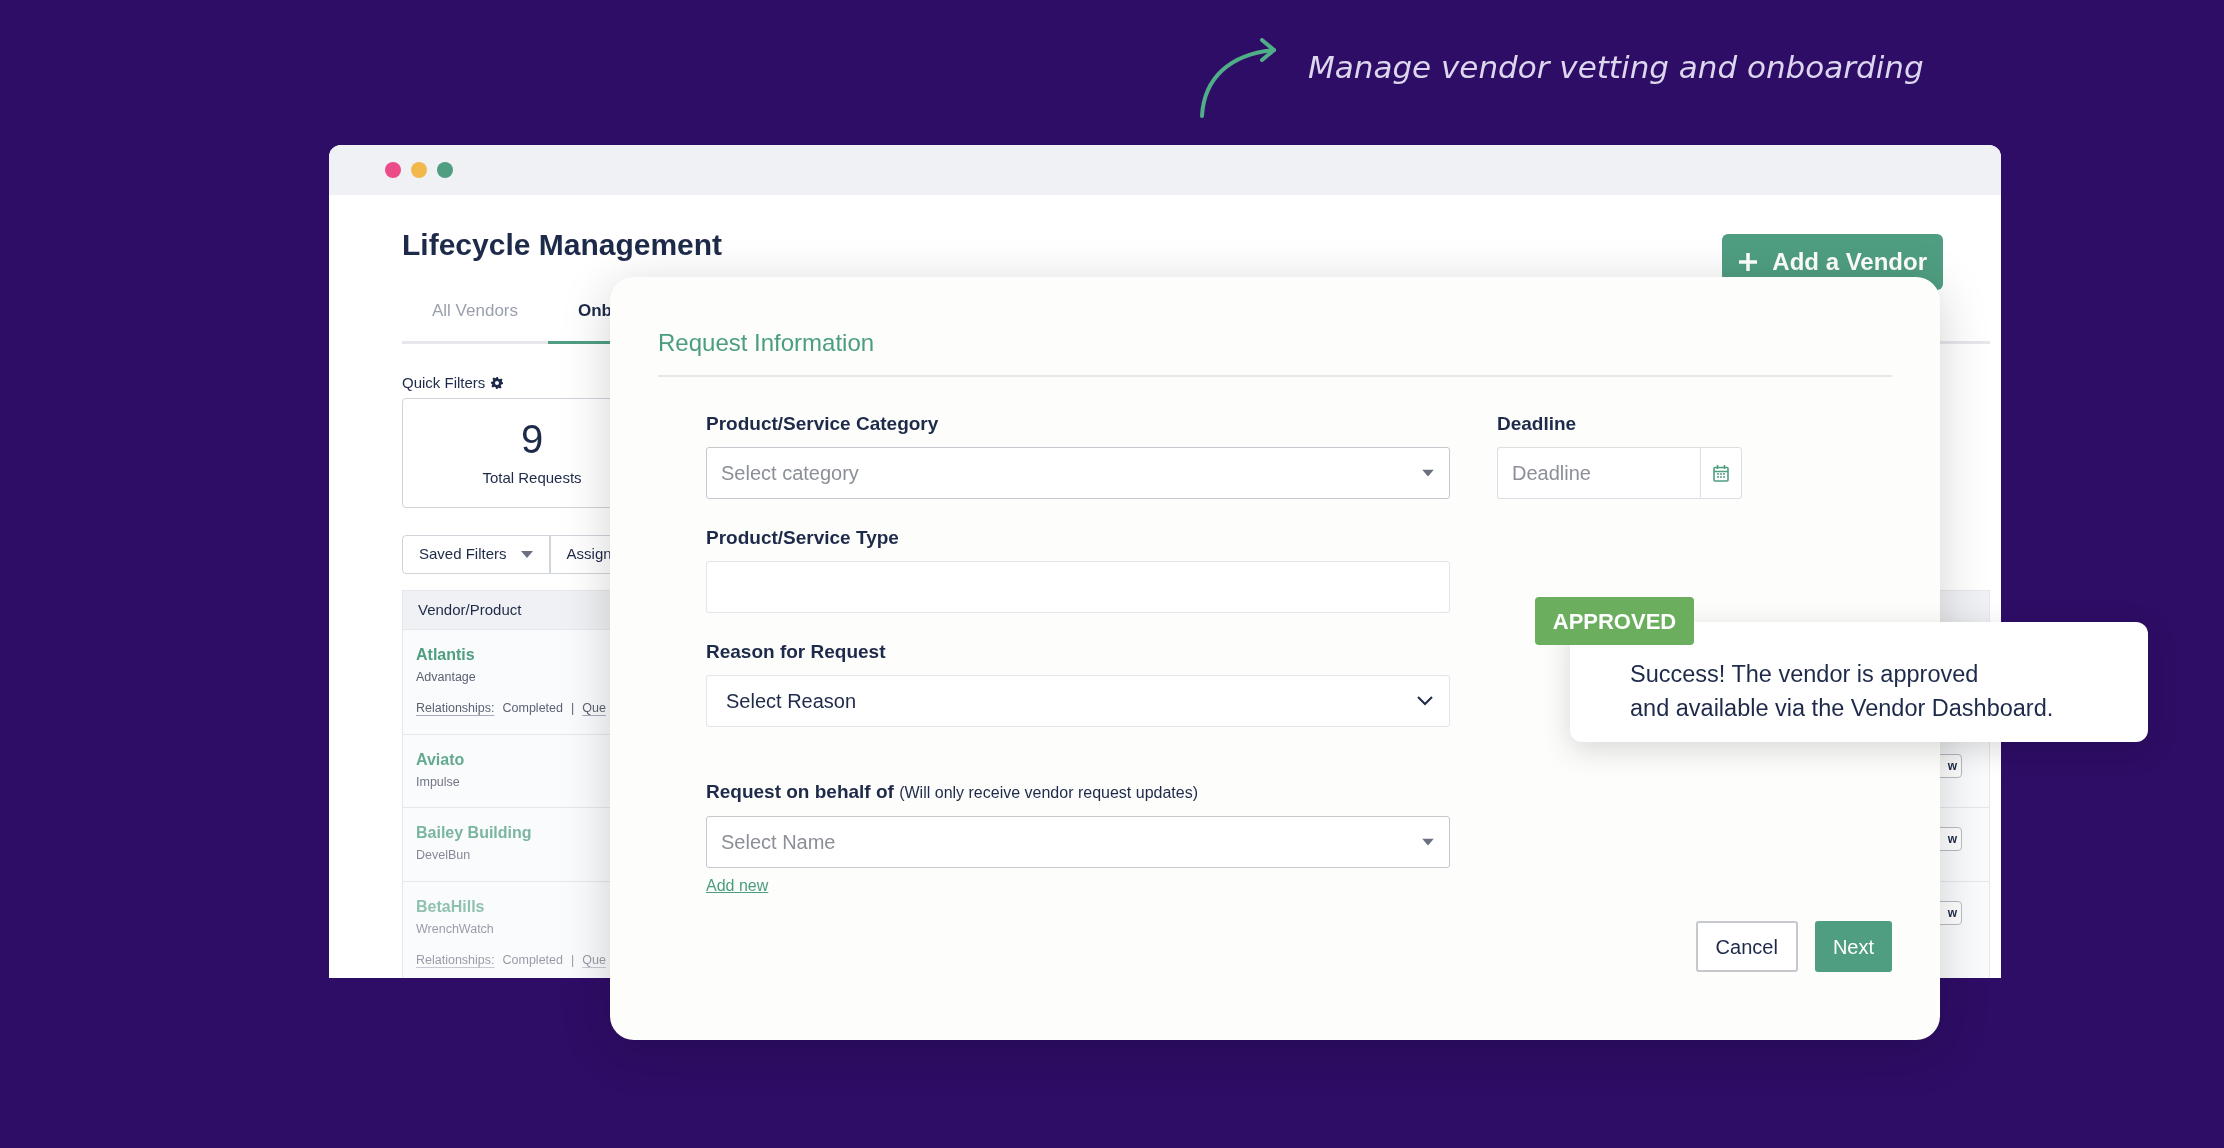 The width and height of the screenshot is (2224, 1148). What do you see at coordinates (1614, 621) in the screenshot?
I see `approved-badge: APPROVED` at bounding box center [1614, 621].